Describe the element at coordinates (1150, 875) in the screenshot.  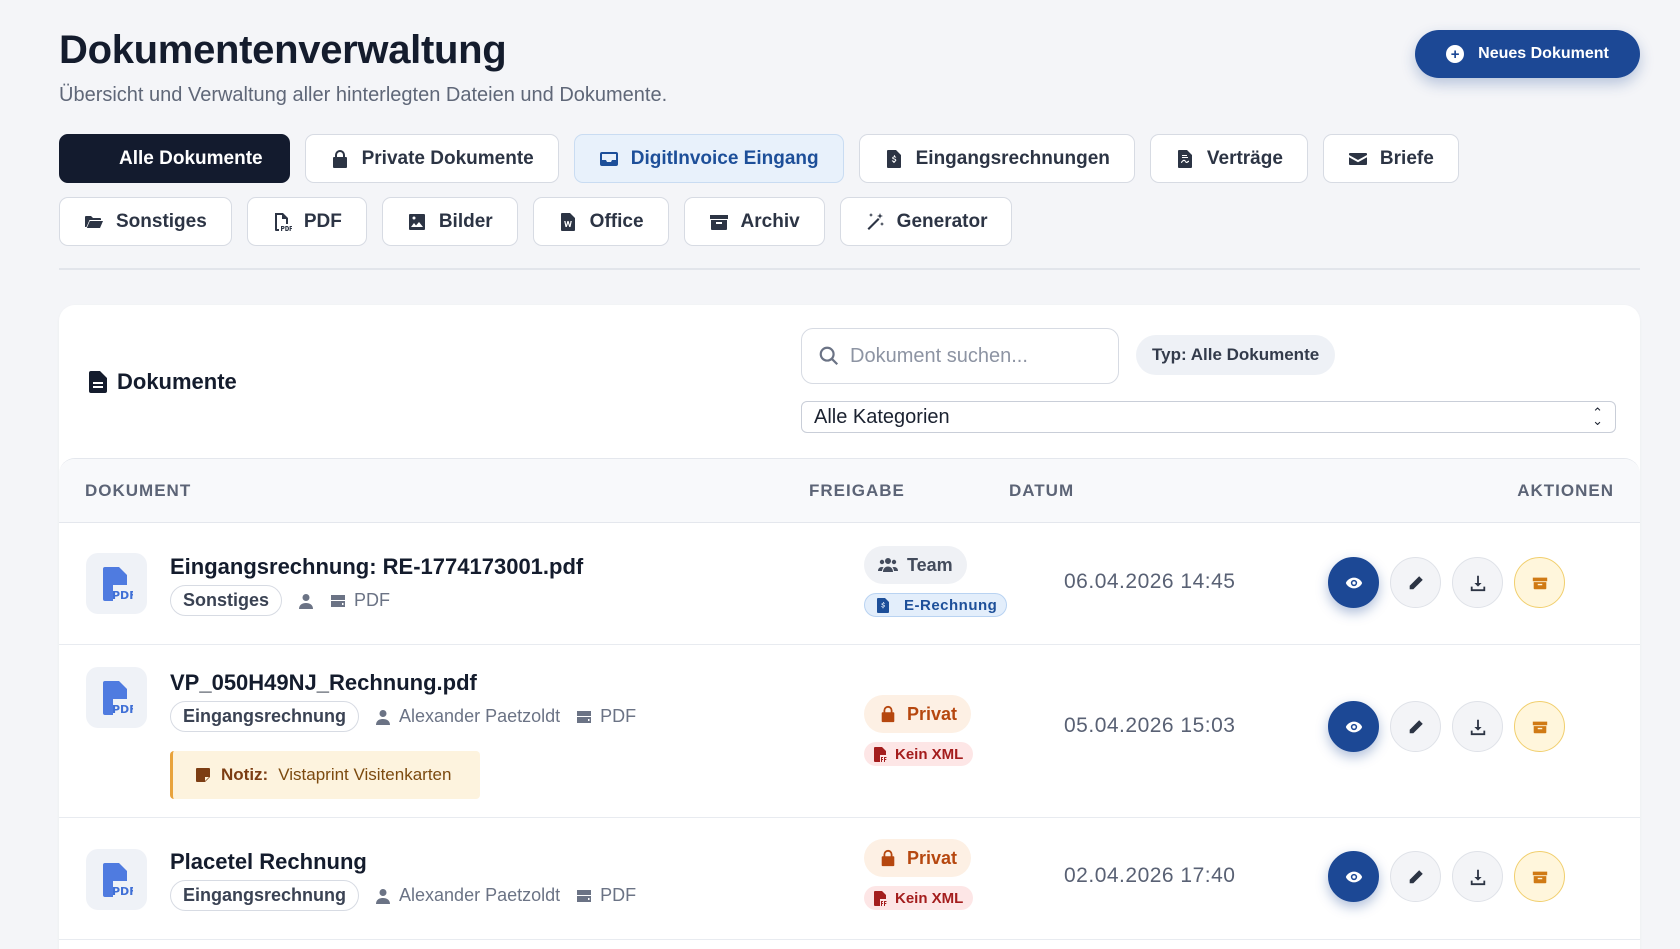
I see `document-date: 02.04.2026 17:40` at that location.